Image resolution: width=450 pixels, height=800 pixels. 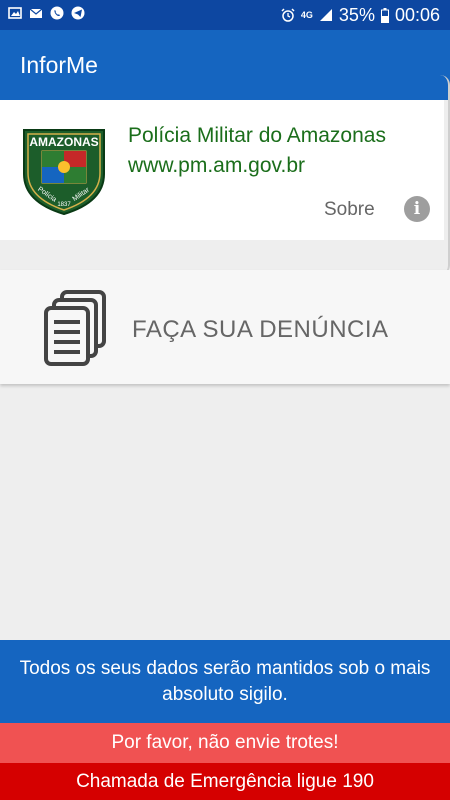 I want to click on organization-website: www.pm.am.gov.br, so click(x=216, y=166).